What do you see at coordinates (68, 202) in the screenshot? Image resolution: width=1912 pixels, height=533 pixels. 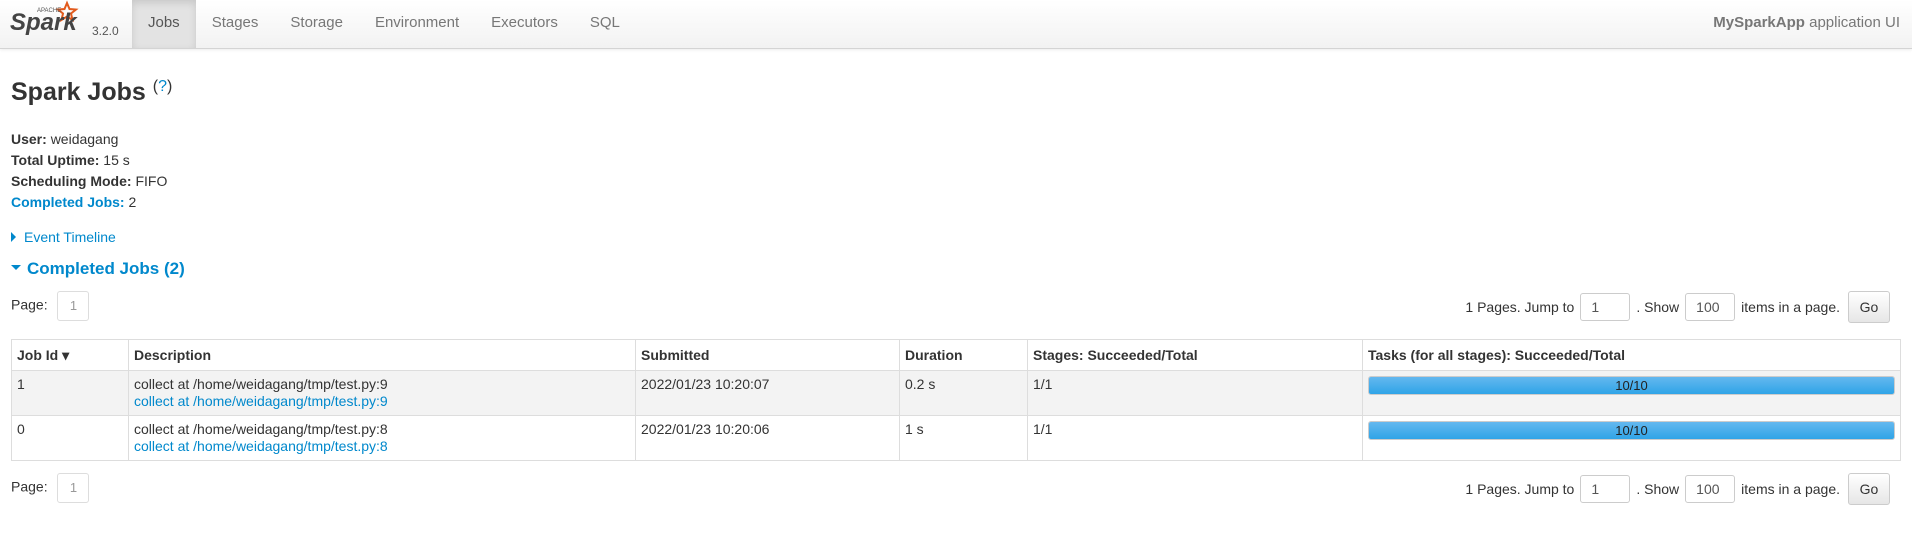 I see `completed-jobs-link: Completed Jobs:` at bounding box center [68, 202].